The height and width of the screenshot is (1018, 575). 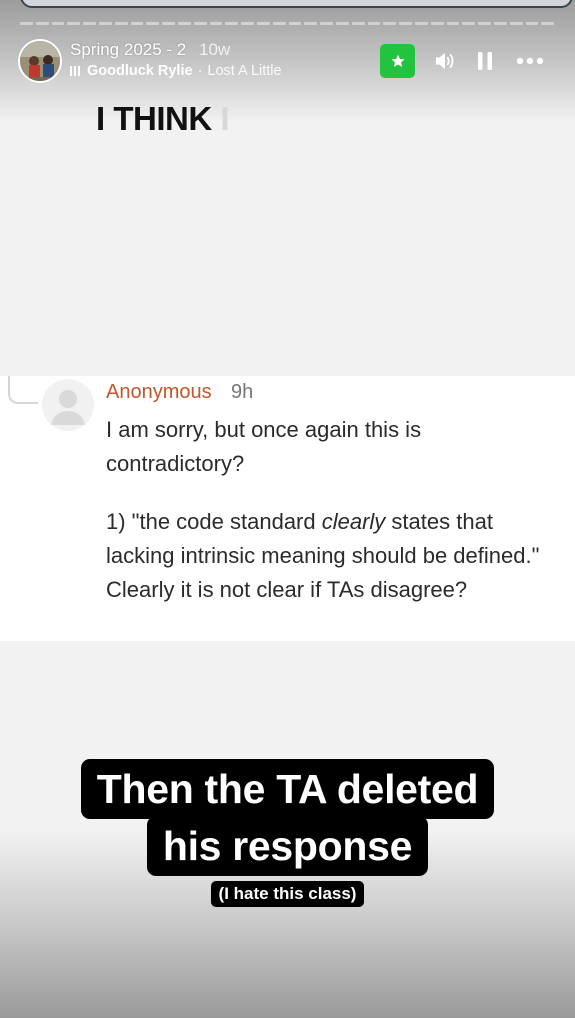 What do you see at coordinates (75, 71) in the screenshot?
I see `music-bars-icon` at bounding box center [75, 71].